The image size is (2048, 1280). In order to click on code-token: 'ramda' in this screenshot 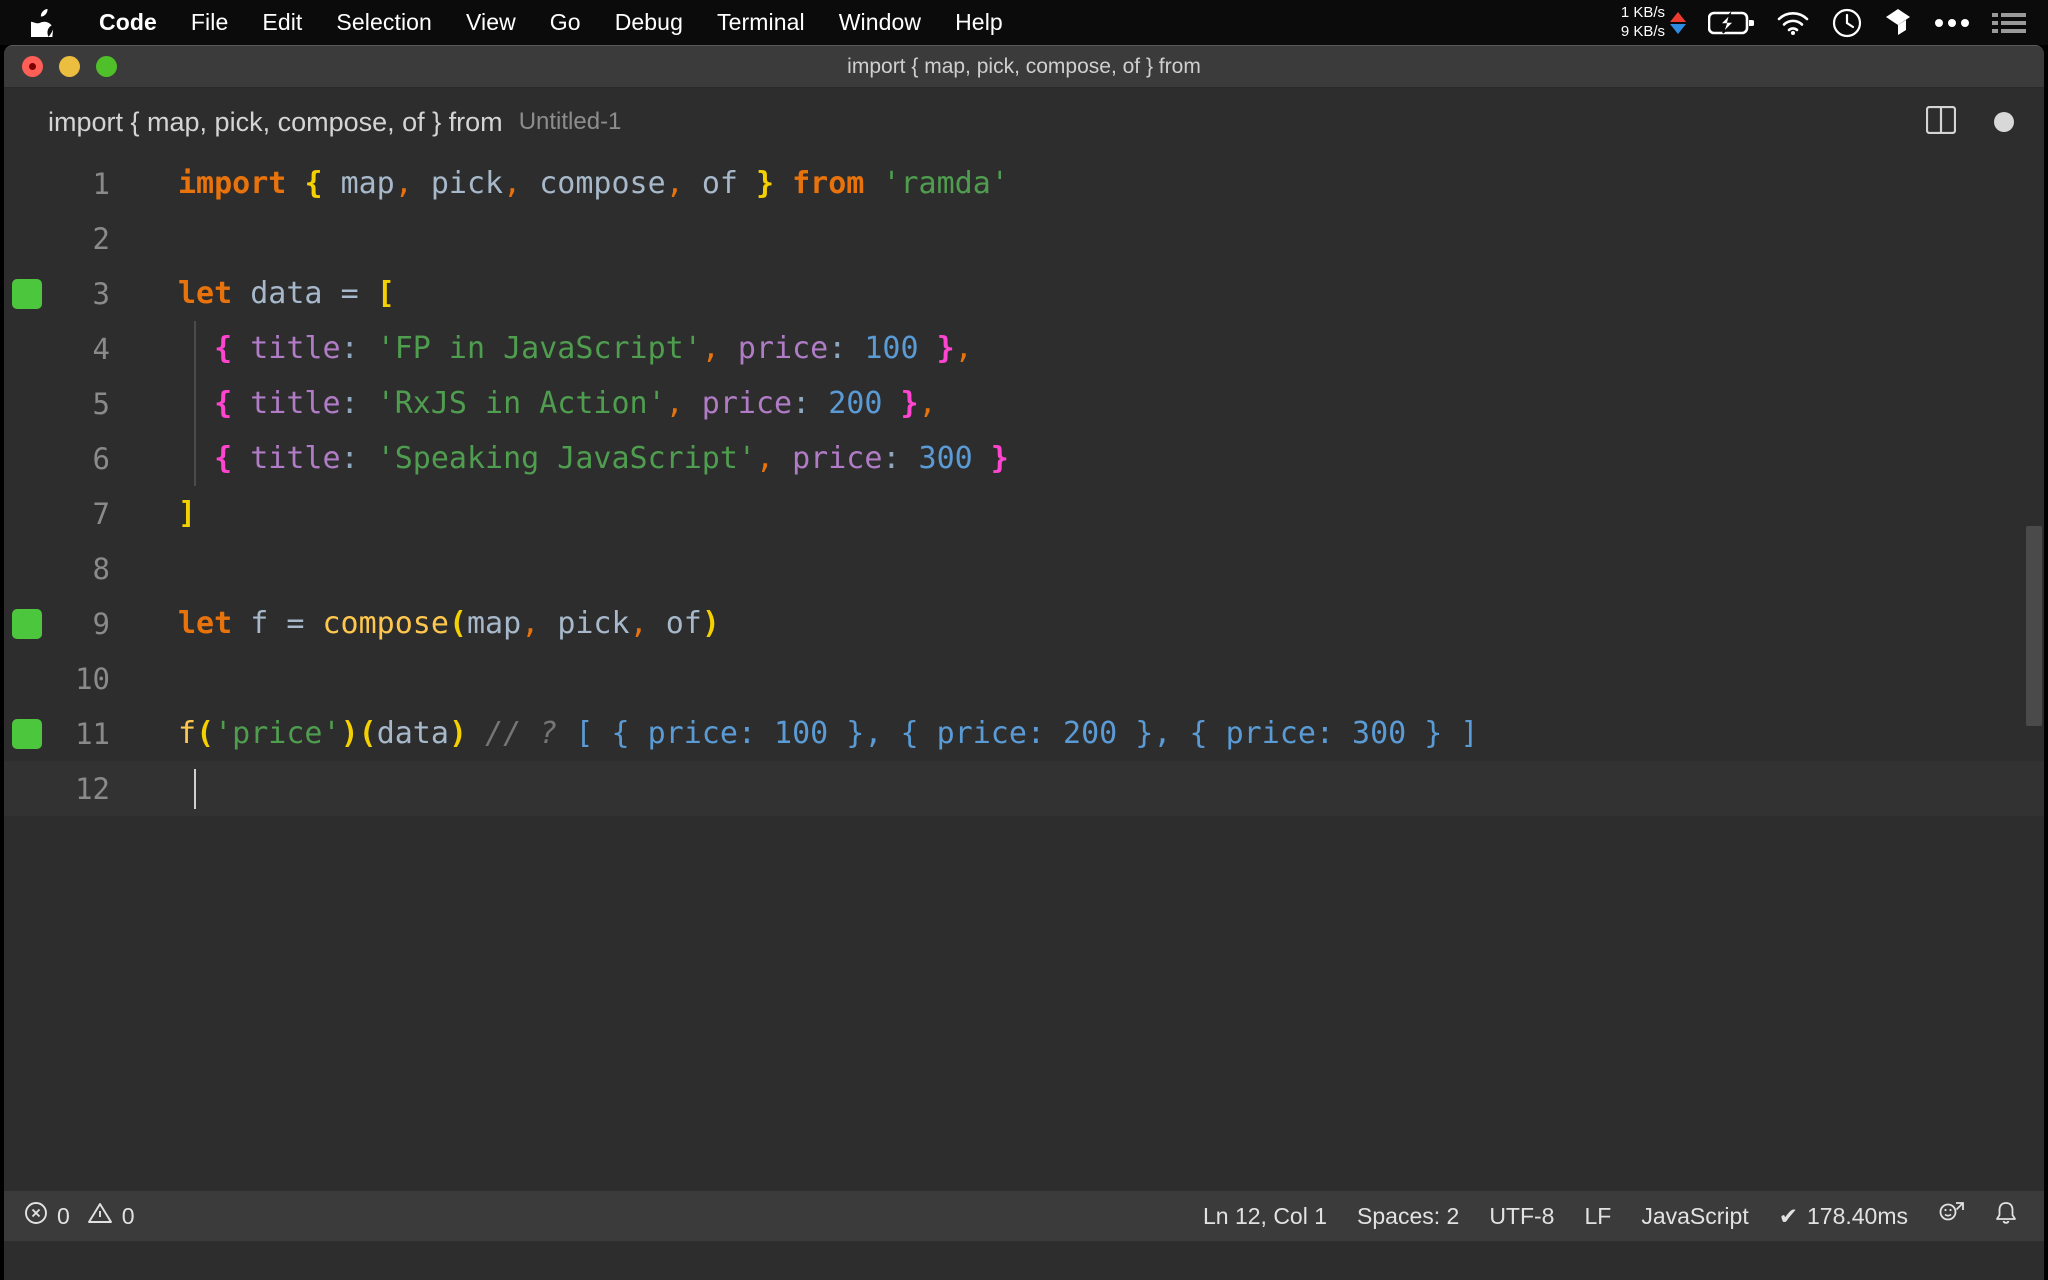, I will do `click(945, 183)`.